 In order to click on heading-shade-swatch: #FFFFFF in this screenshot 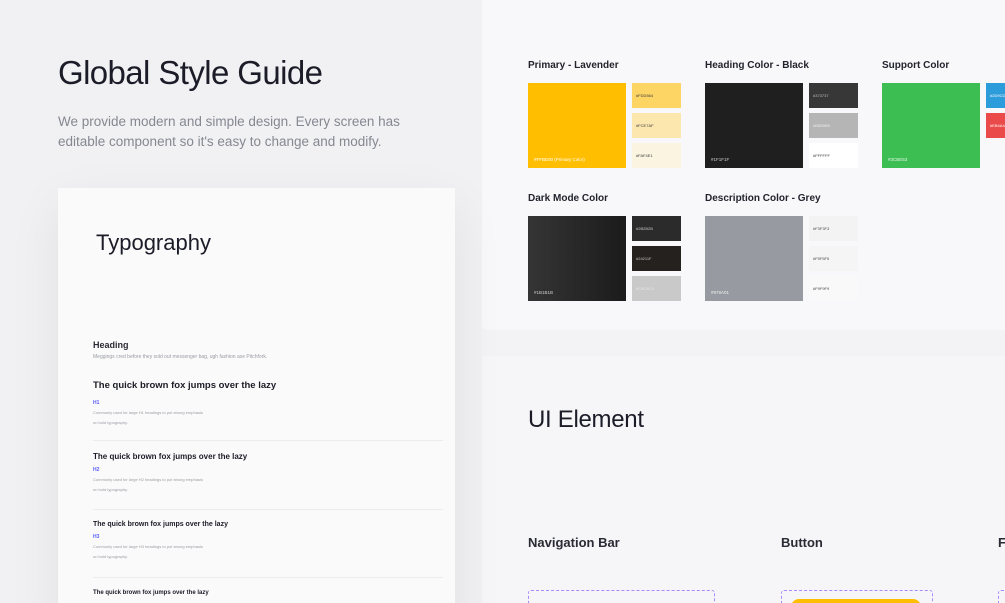, I will do `click(833, 155)`.